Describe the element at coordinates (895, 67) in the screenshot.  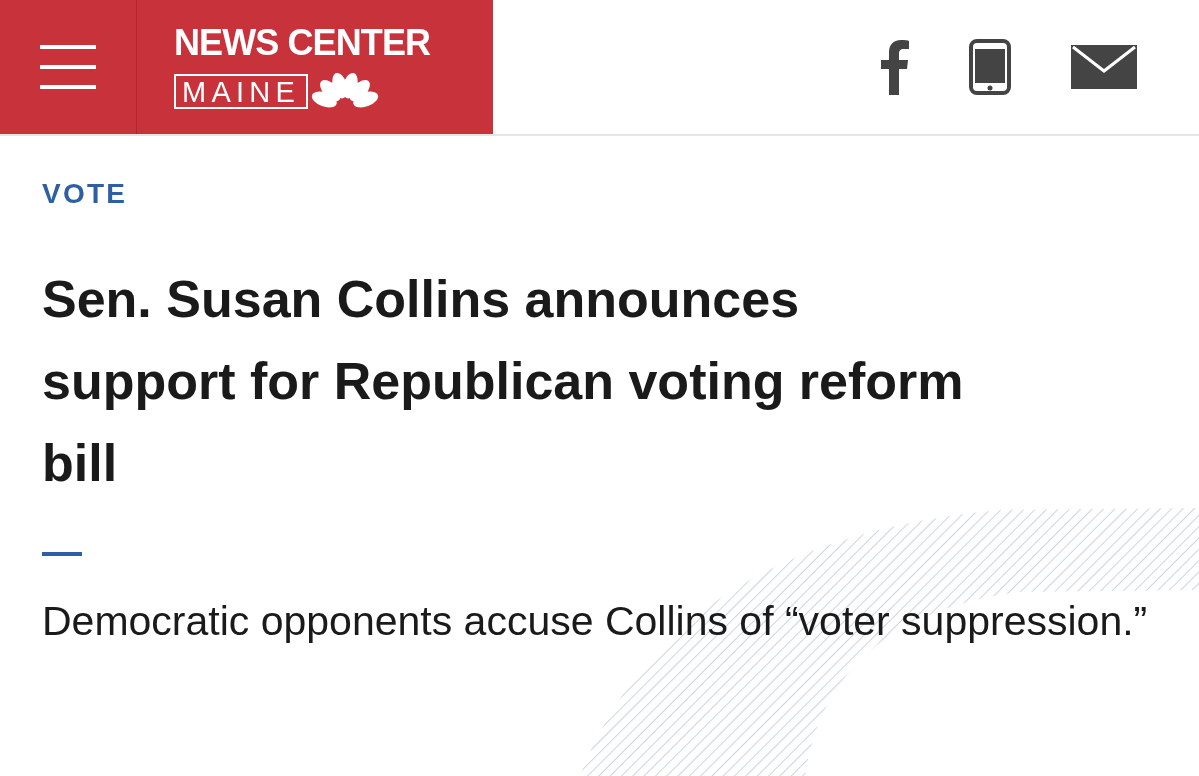
I see `facebook-icon` at that location.